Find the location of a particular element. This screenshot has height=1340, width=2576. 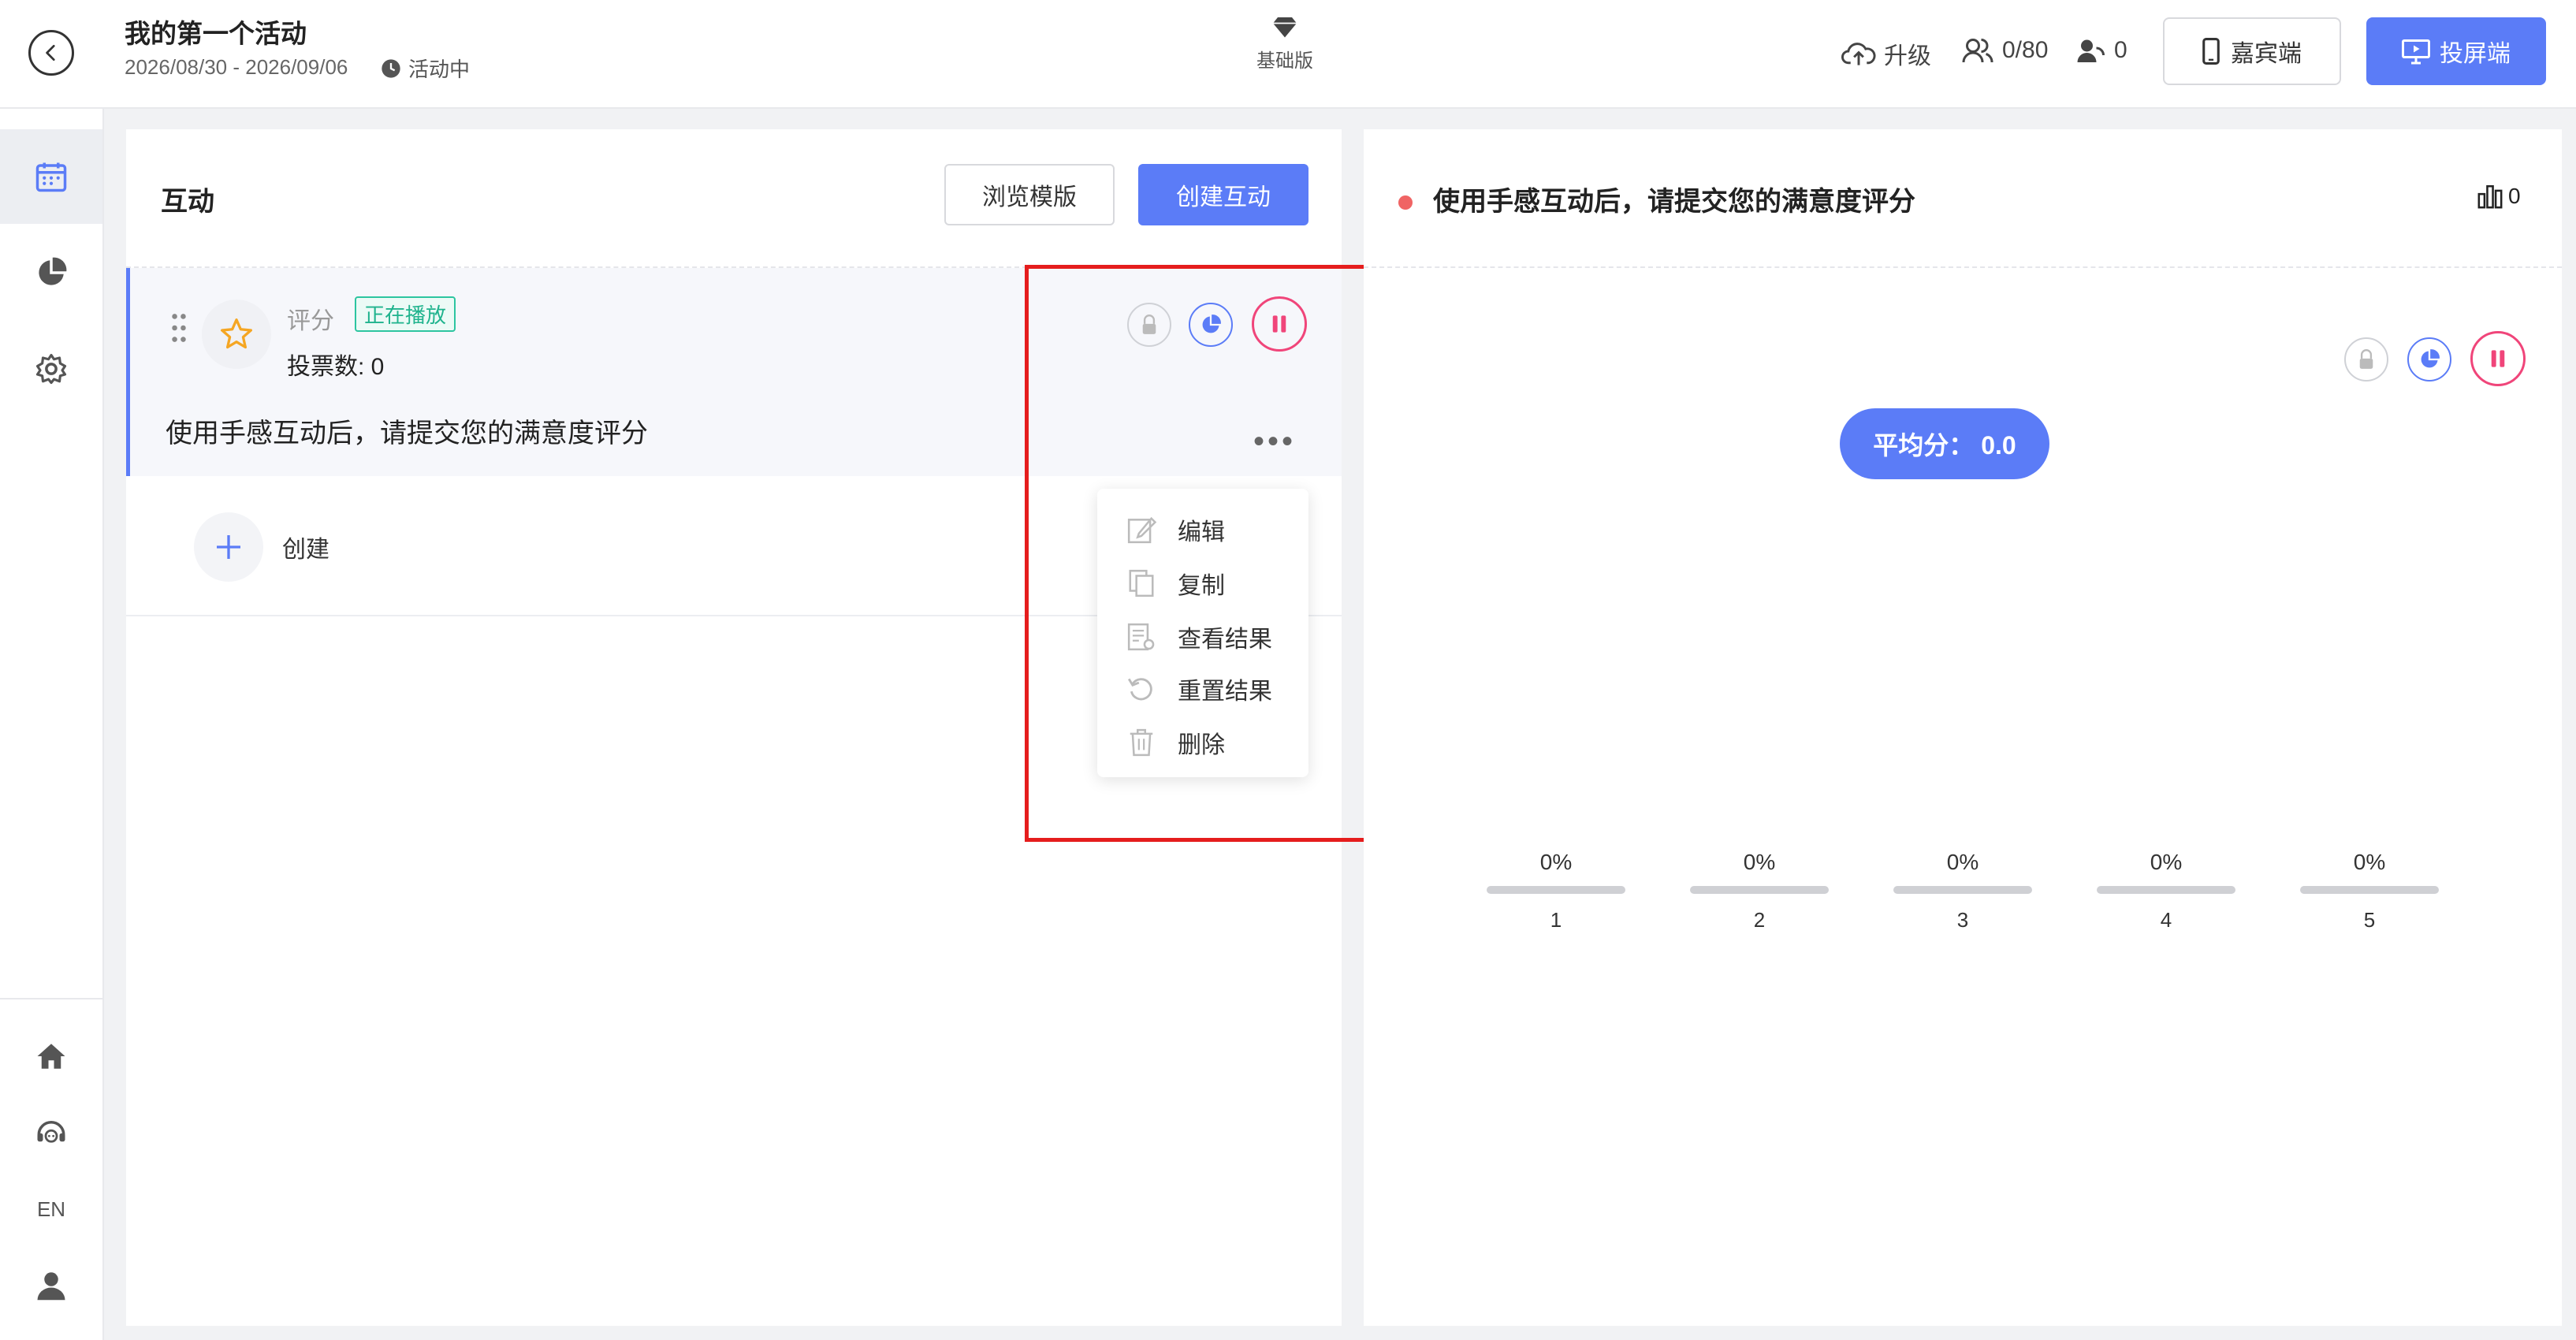

create-row: 创建 is located at coordinates (261, 547).